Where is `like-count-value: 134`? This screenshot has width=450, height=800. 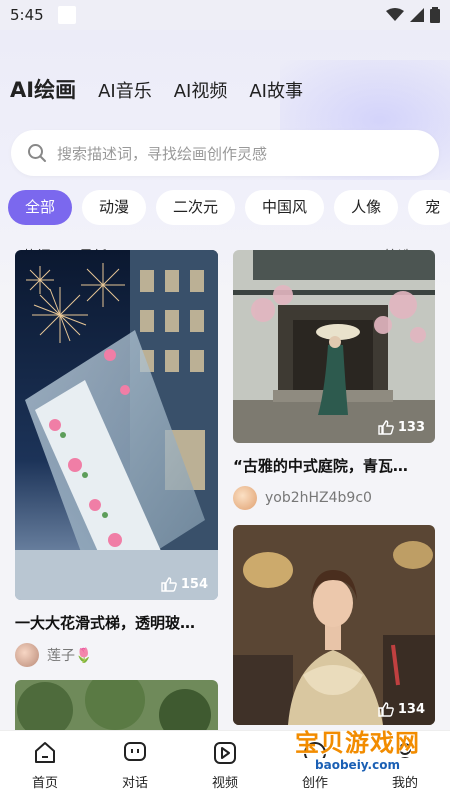 like-count-value: 134 is located at coordinates (411, 709).